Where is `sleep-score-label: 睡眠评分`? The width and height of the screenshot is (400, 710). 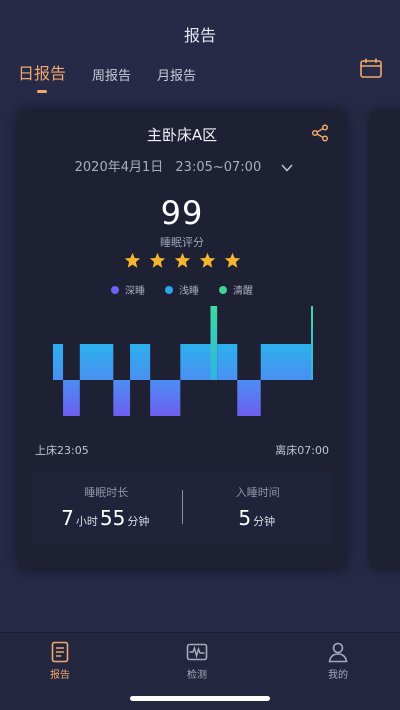 sleep-score-label: 睡眠评分 is located at coordinates (182, 242).